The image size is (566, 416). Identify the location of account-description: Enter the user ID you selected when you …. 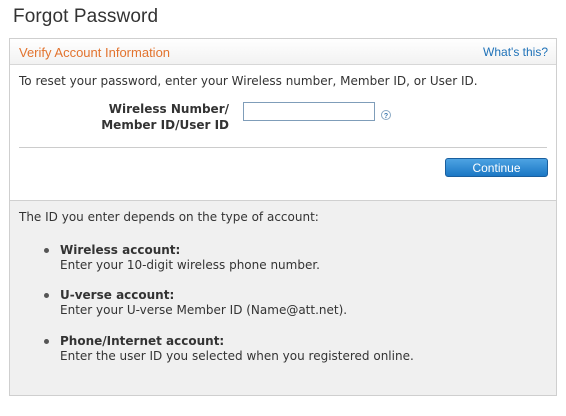
(237, 356).